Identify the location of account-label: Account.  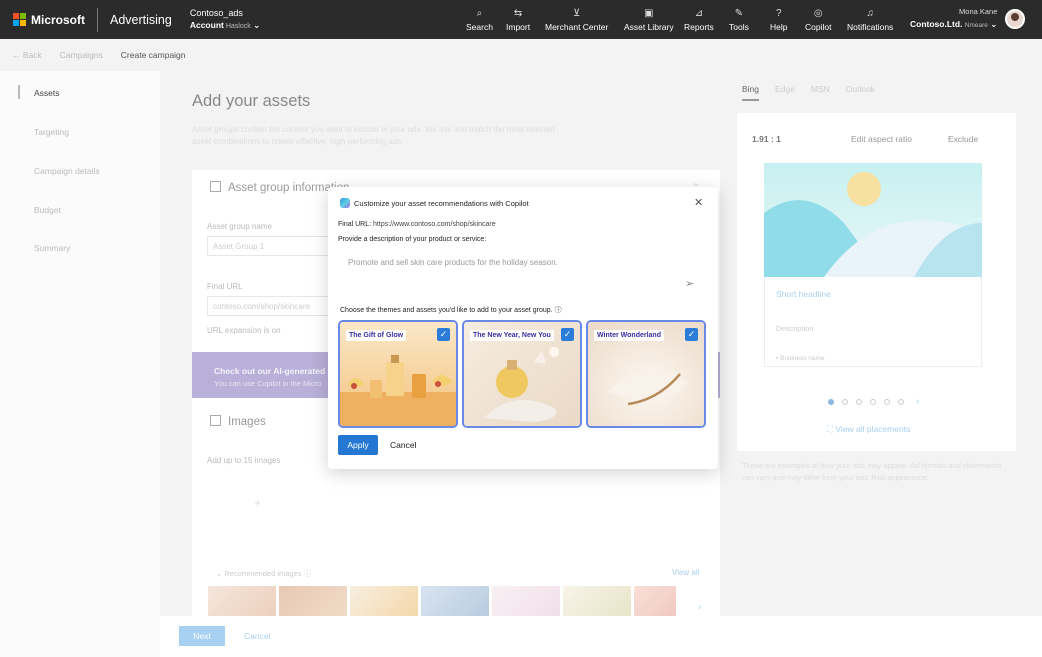
(206, 24).